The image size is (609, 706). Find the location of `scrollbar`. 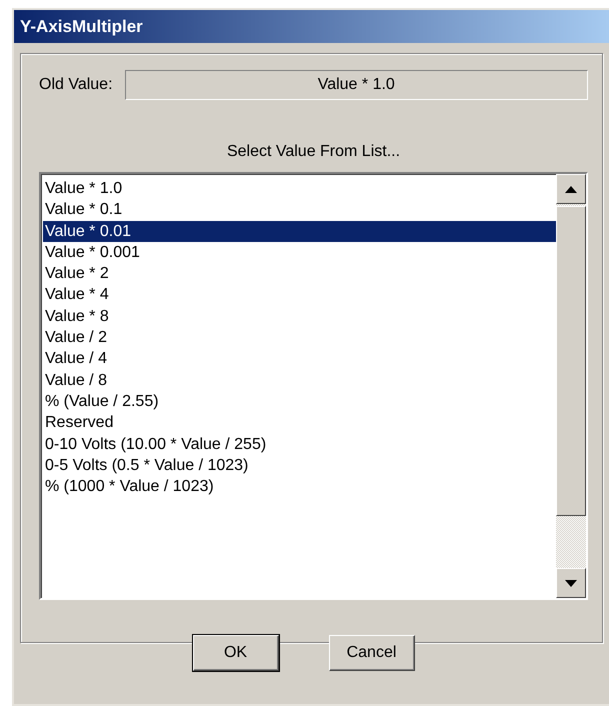

scrollbar is located at coordinates (571, 386).